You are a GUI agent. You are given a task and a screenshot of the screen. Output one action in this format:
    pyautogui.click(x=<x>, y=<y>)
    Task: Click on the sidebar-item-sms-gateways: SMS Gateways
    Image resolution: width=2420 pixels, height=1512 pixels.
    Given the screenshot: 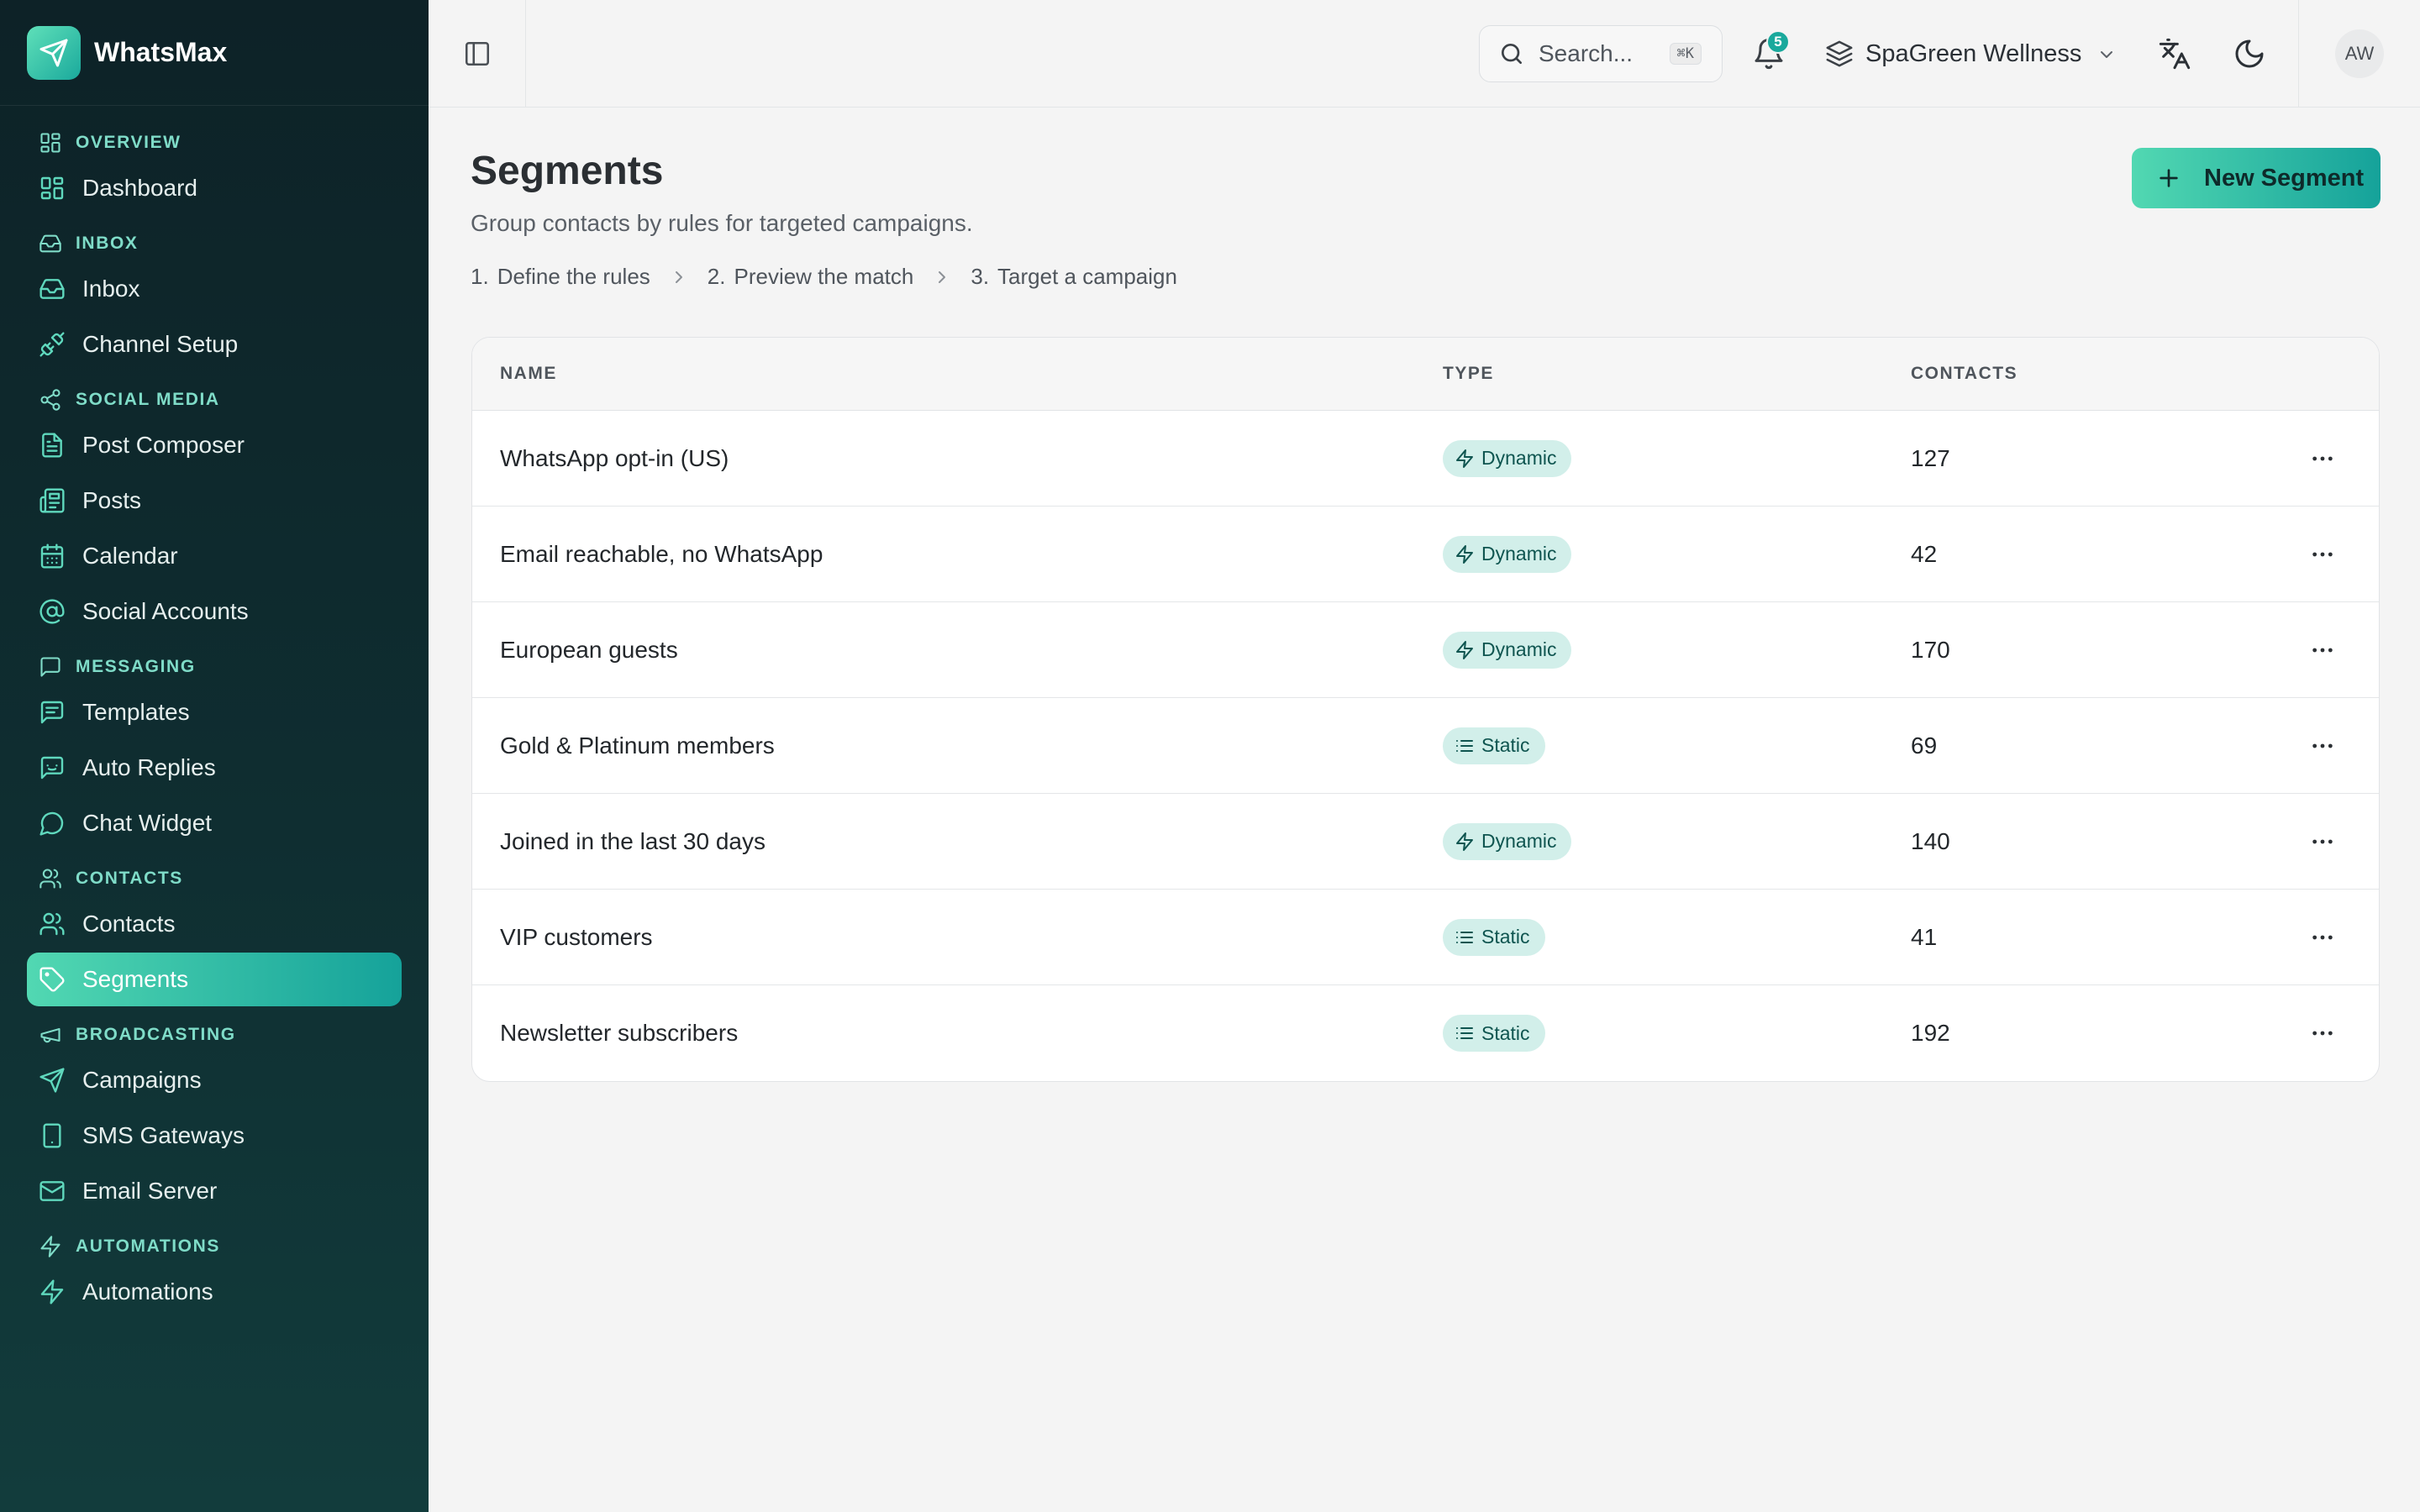 What is the action you would take?
    pyautogui.click(x=214, y=1136)
    